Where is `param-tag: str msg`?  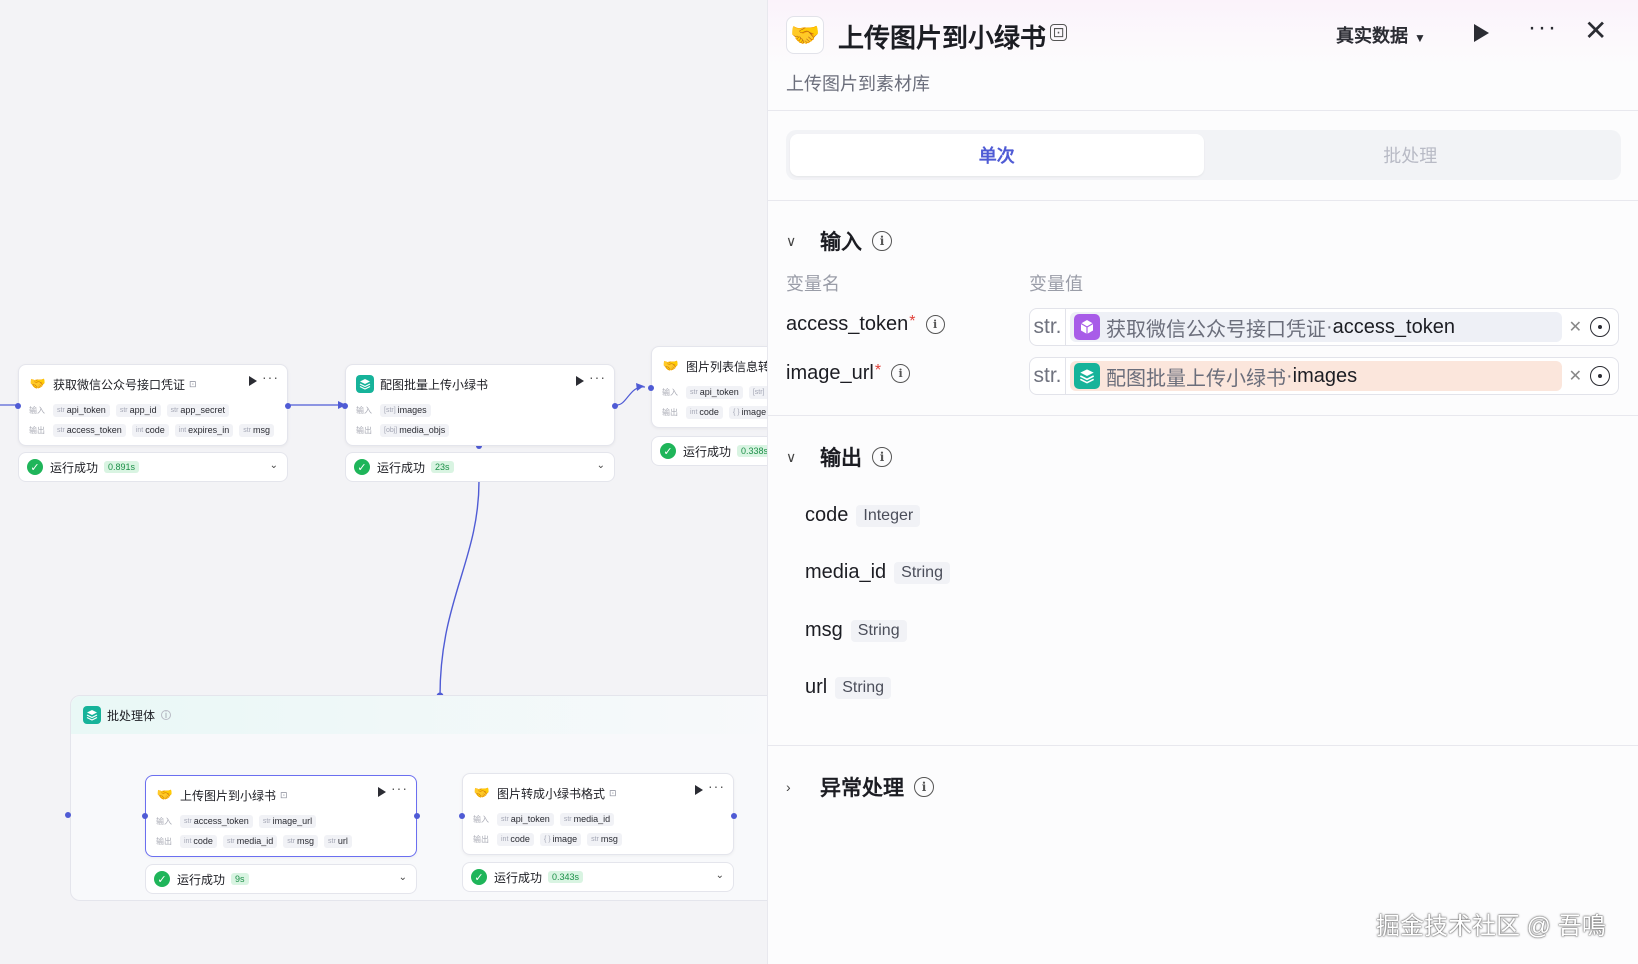
param-tag: str msg is located at coordinates (301, 841).